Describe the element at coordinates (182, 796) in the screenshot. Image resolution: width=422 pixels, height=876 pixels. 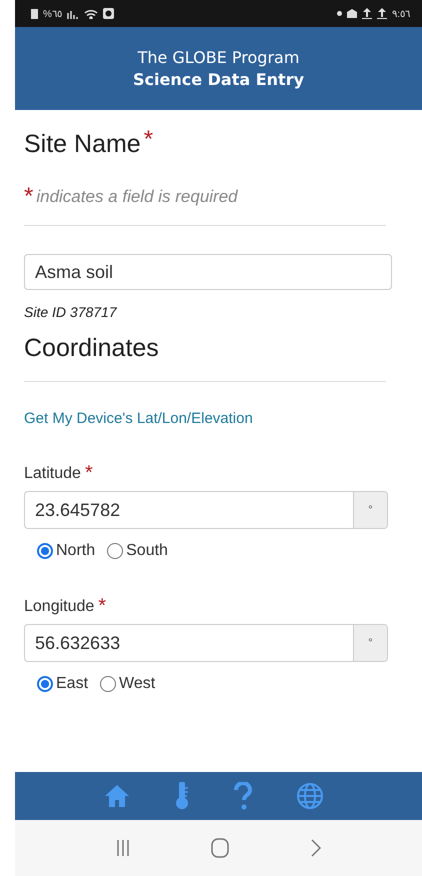
I see `thermometer-icon` at that location.